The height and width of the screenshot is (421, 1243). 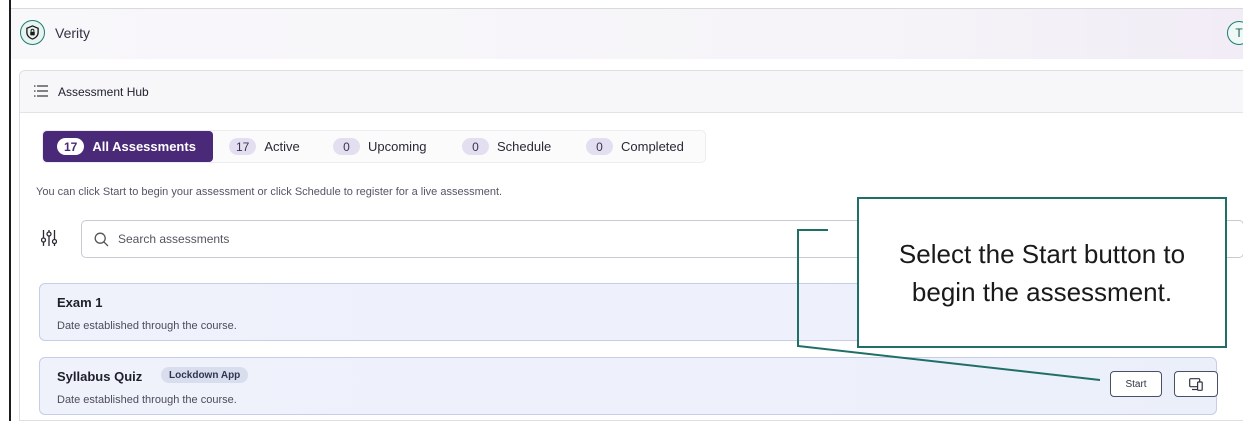 What do you see at coordinates (397, 146) in the screenshot?
I see `tab-label: Upcoming` at bounding box center [397, 146].